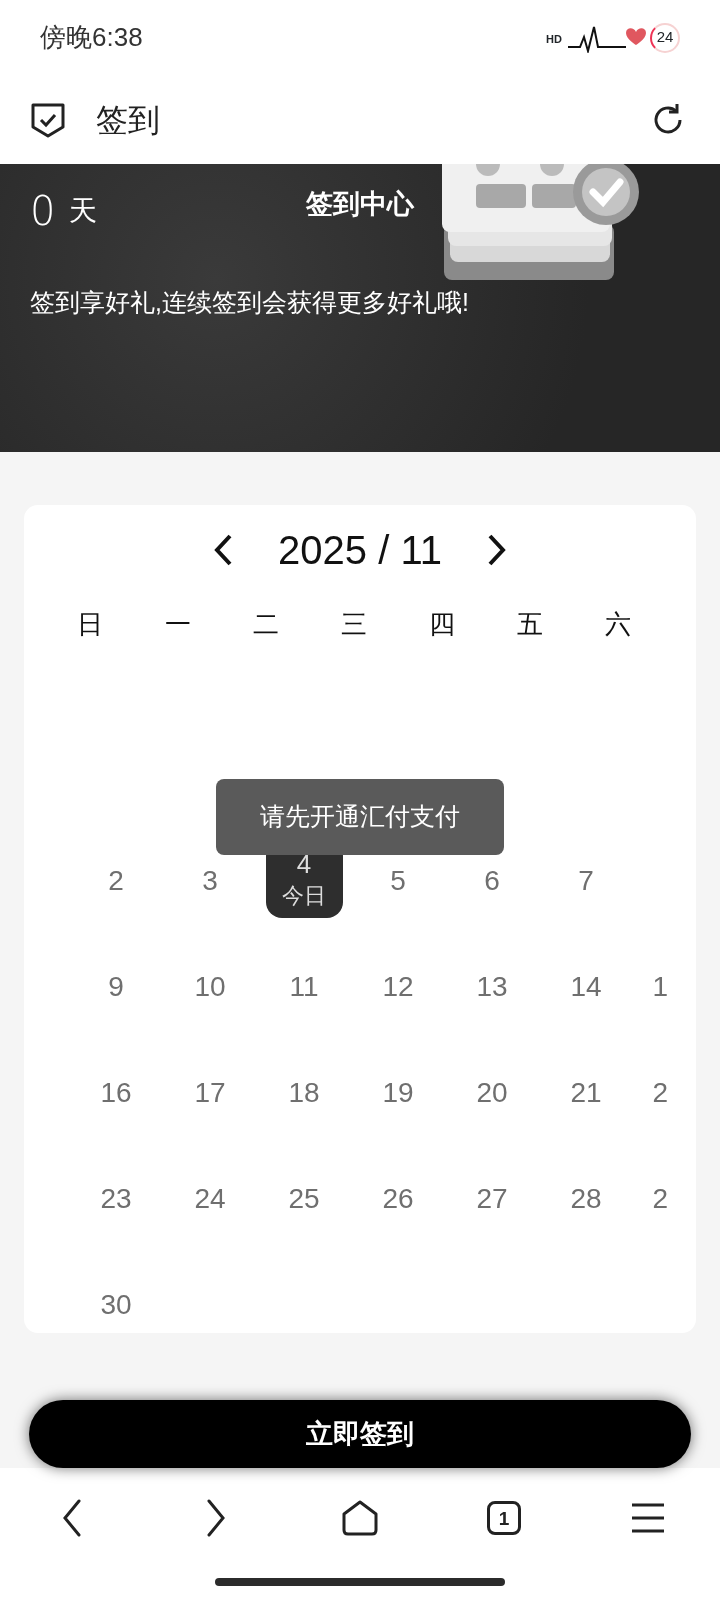  What do you see at coordinates (266, 624) in the screenshot?
I see `weekday-label: 二` at bounding box center [266, 624].